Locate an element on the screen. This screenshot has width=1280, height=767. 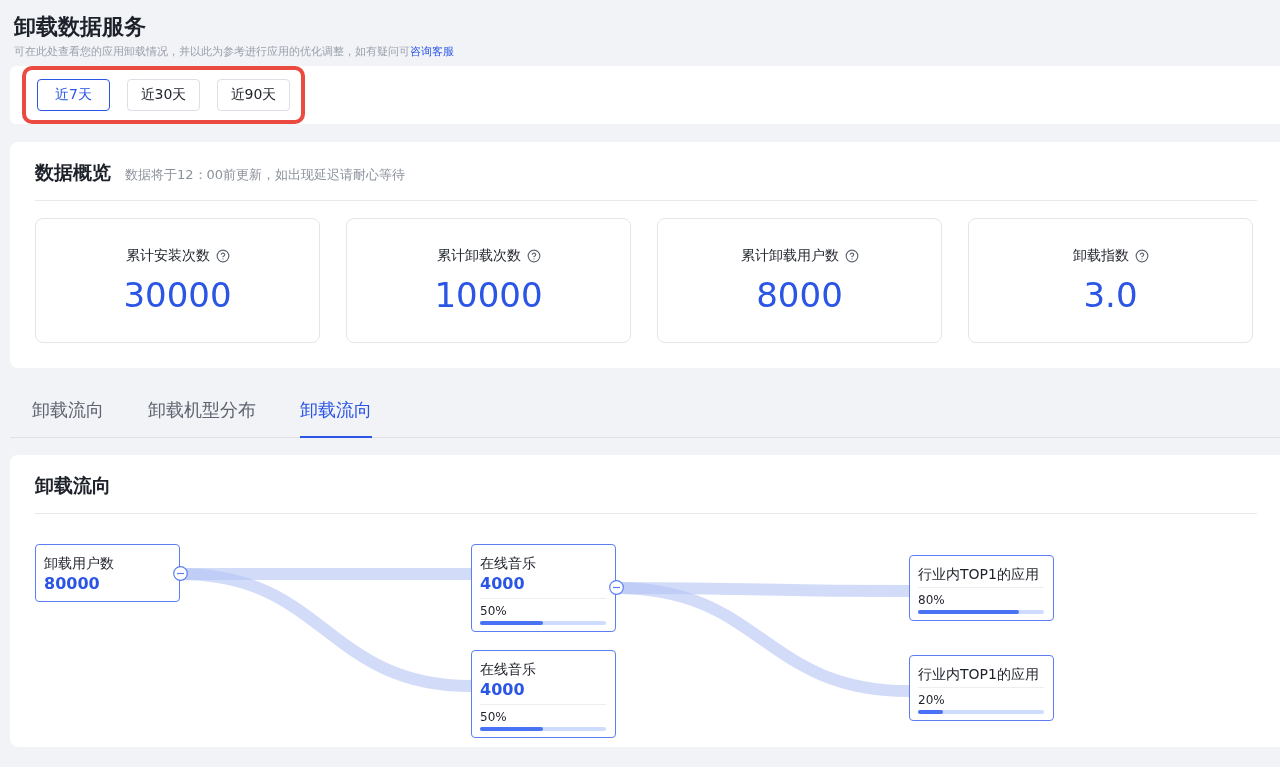
stat-label: 卸载指数 is located at coordinates (1100, 255).